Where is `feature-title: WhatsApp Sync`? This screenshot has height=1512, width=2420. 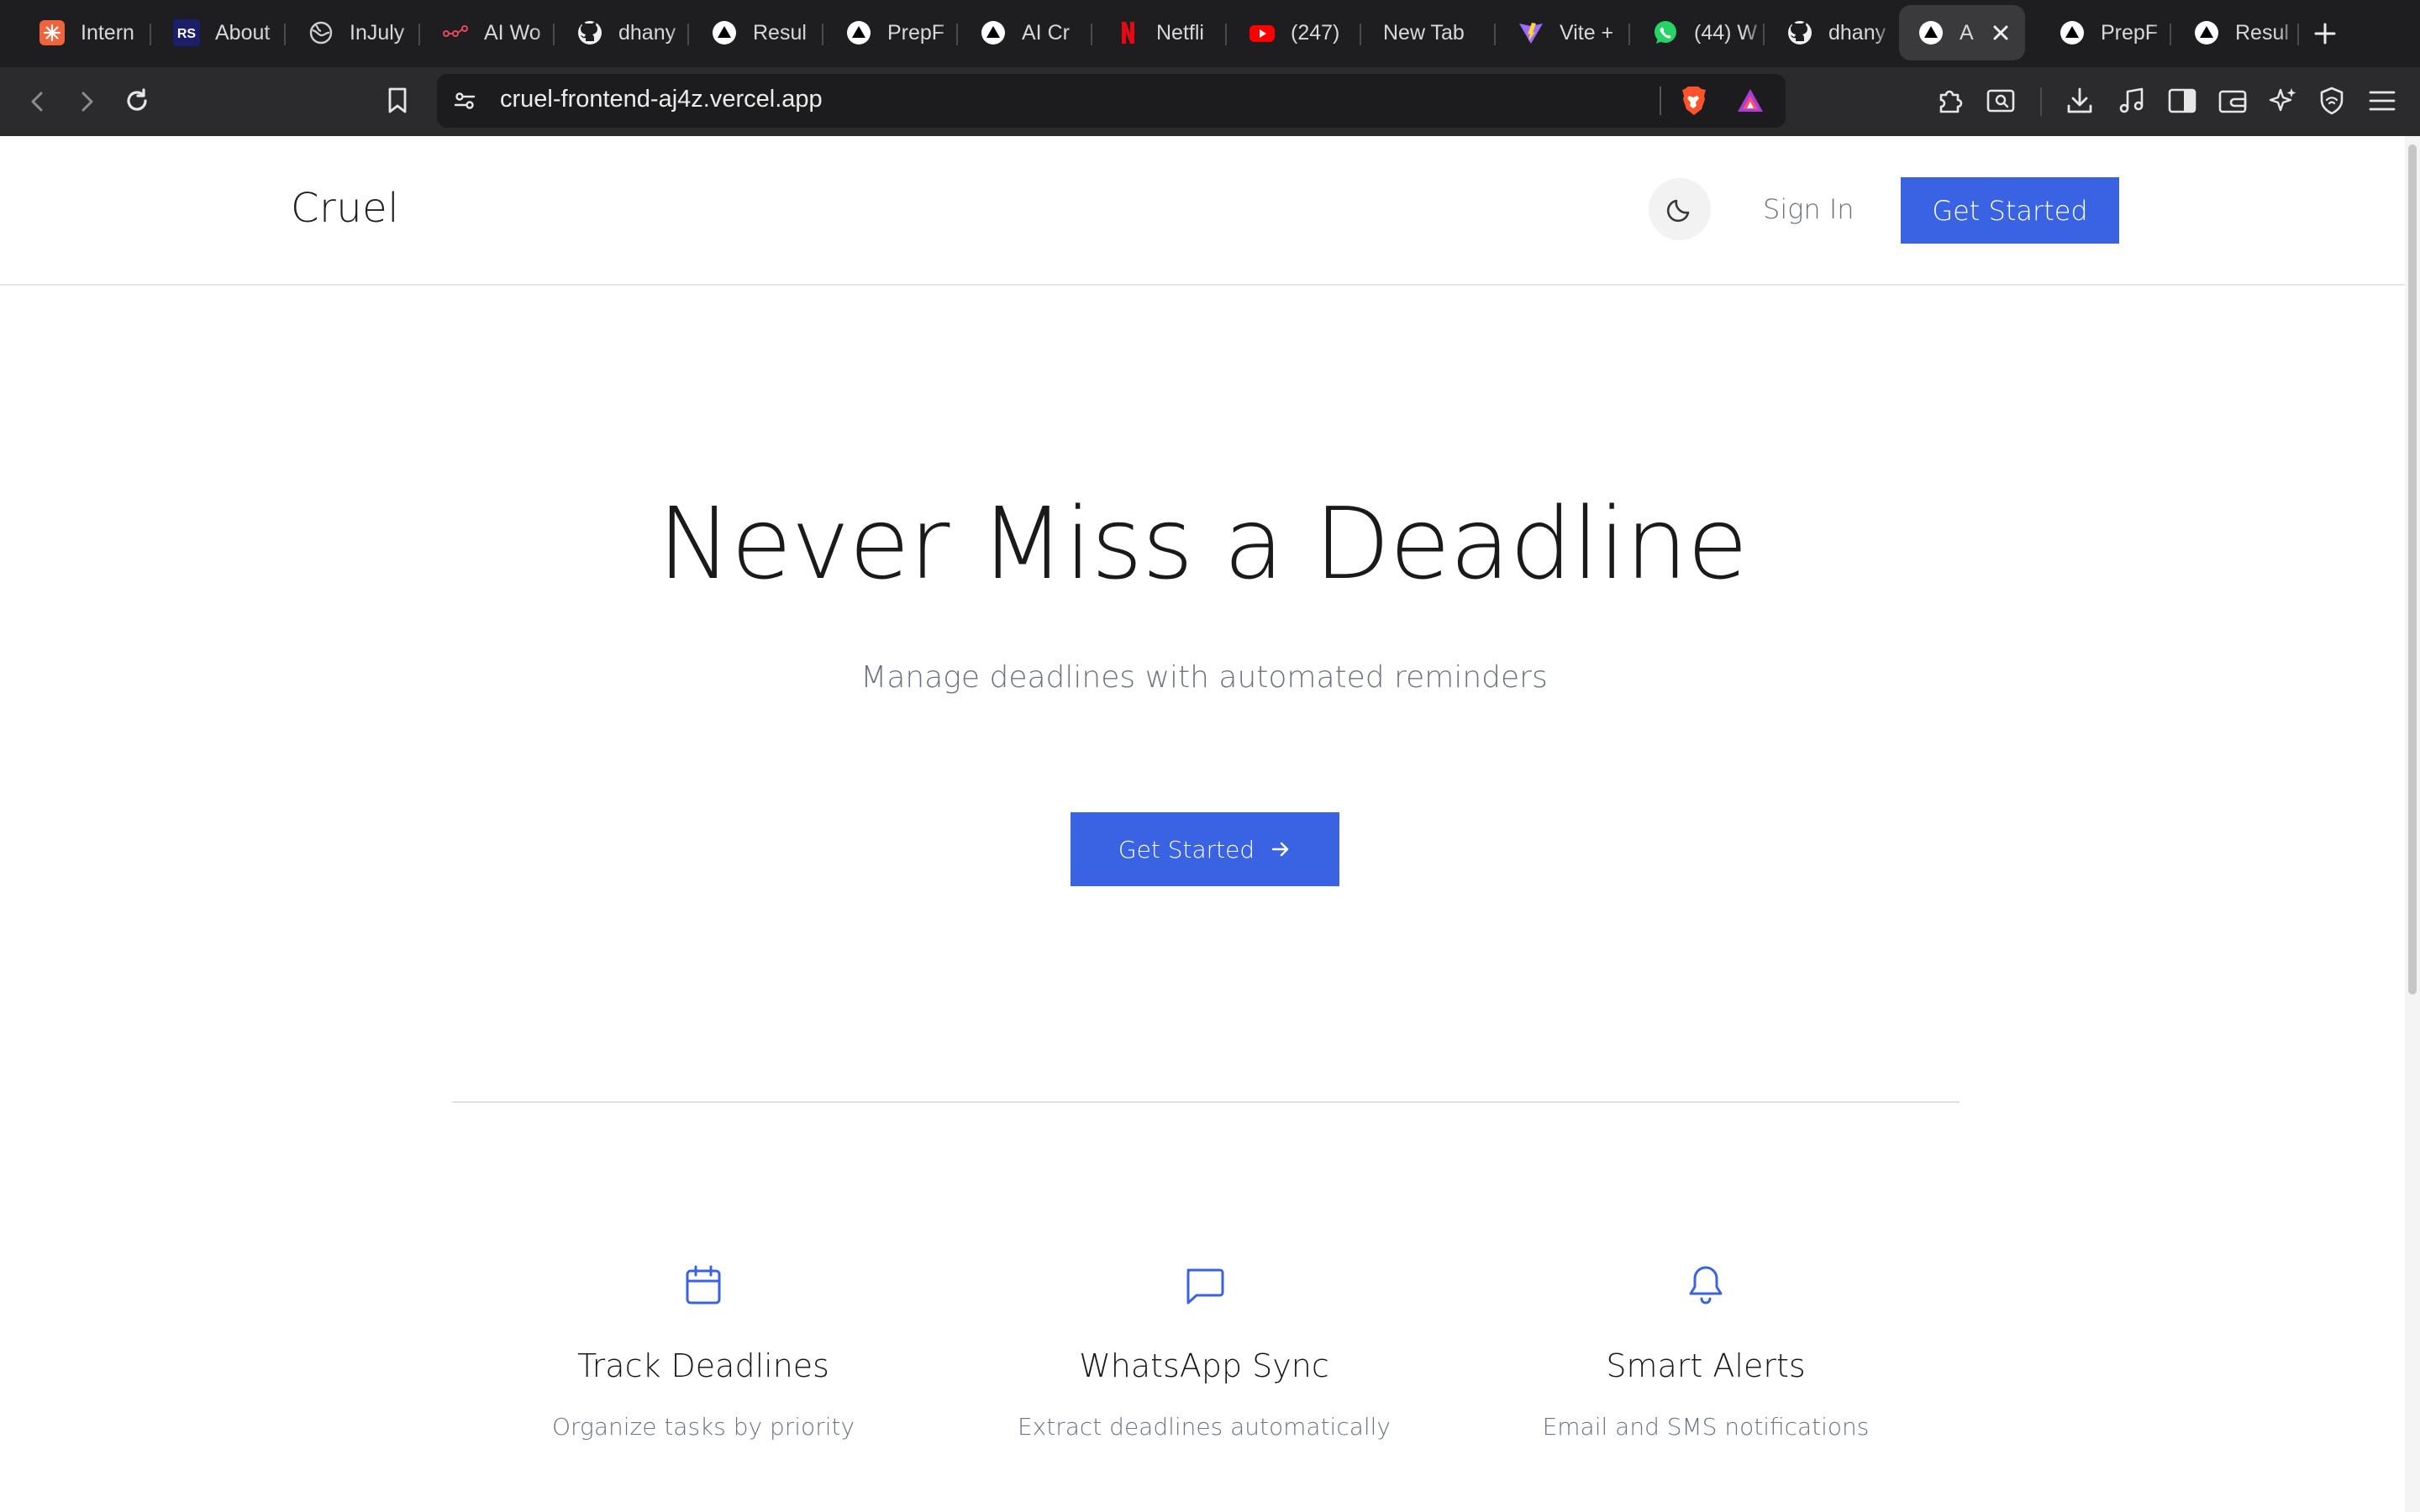 feature-title: WhatsApp Sync is located at coordinates (1204, 1365).